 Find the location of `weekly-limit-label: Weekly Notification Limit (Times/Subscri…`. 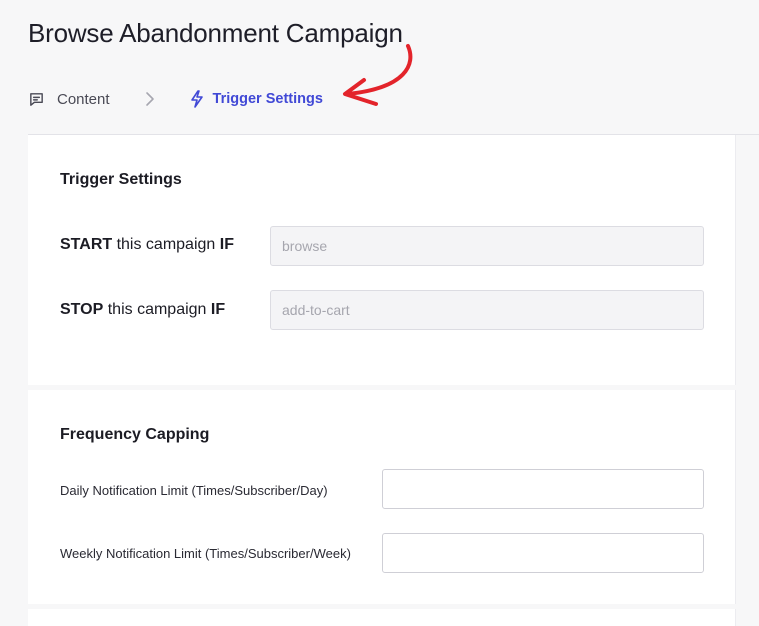

weekly-limit-label: Weekly Notification Limit (Times/Subscri… is located at coordinates (205, 553).